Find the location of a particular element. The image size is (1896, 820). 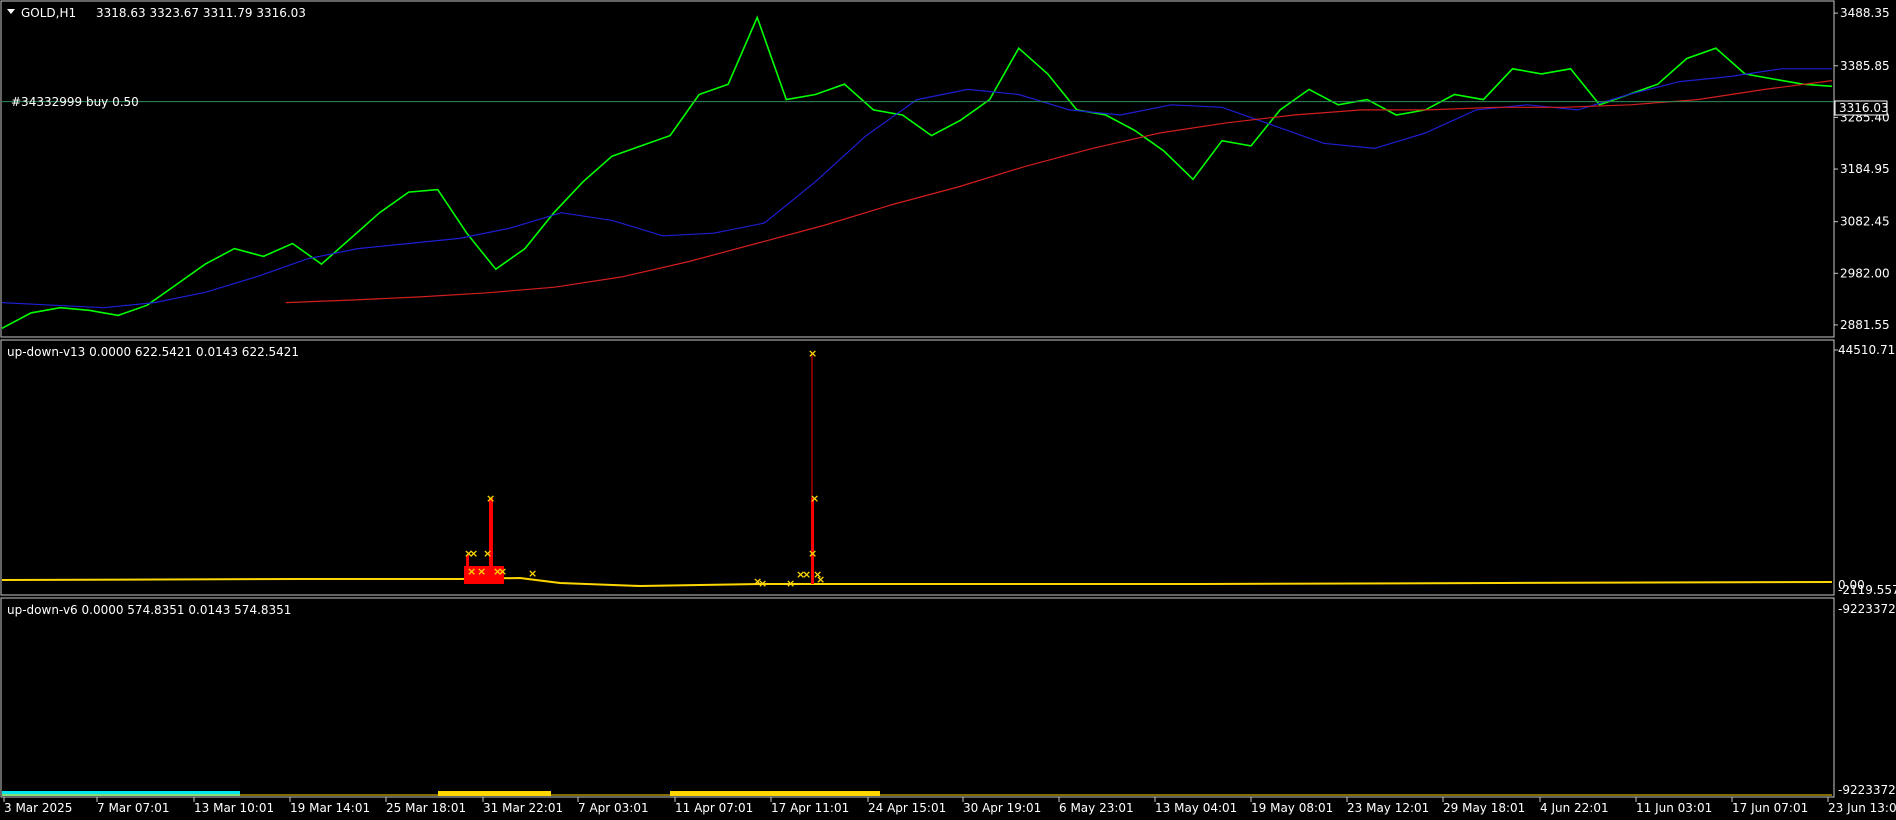

current-price-label: 3316.03 is located at coordinates (1864, 108).